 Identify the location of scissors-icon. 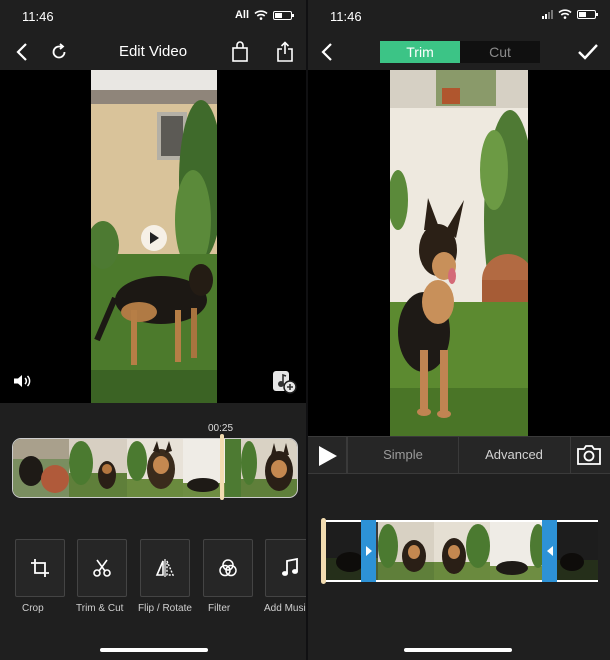
(102, 568).